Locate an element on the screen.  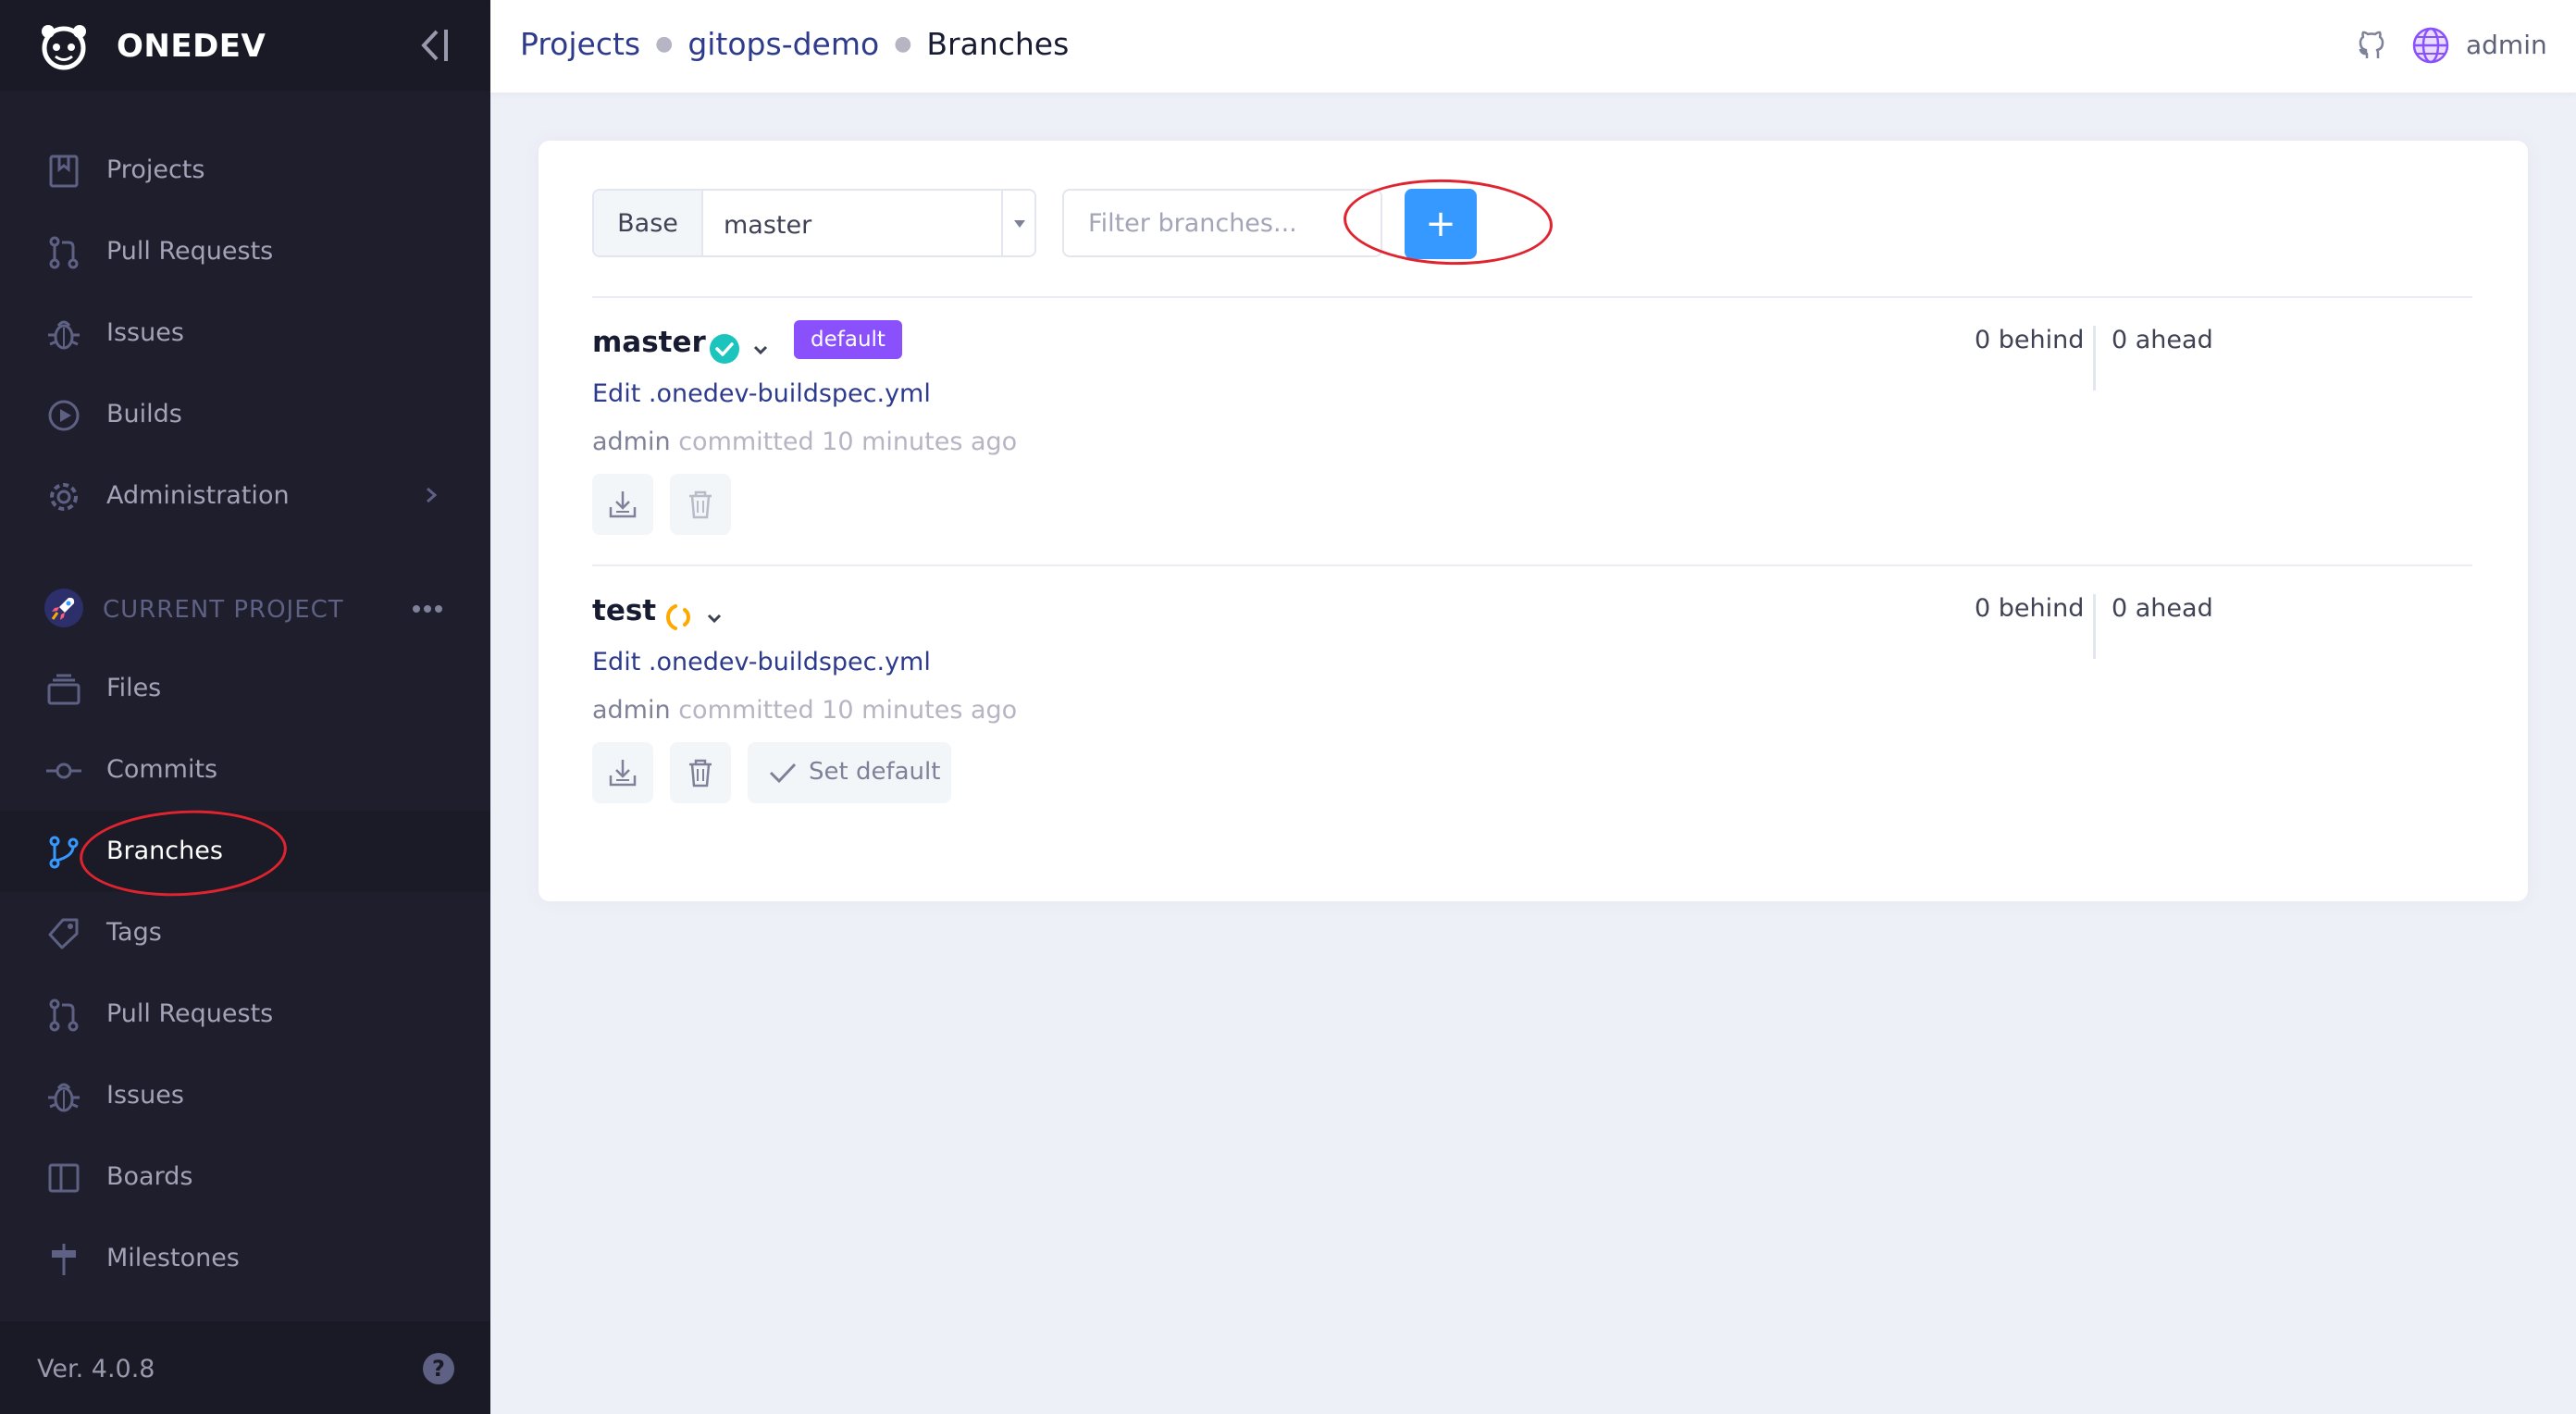
base-label: Base is located at coordinates (648, 223).